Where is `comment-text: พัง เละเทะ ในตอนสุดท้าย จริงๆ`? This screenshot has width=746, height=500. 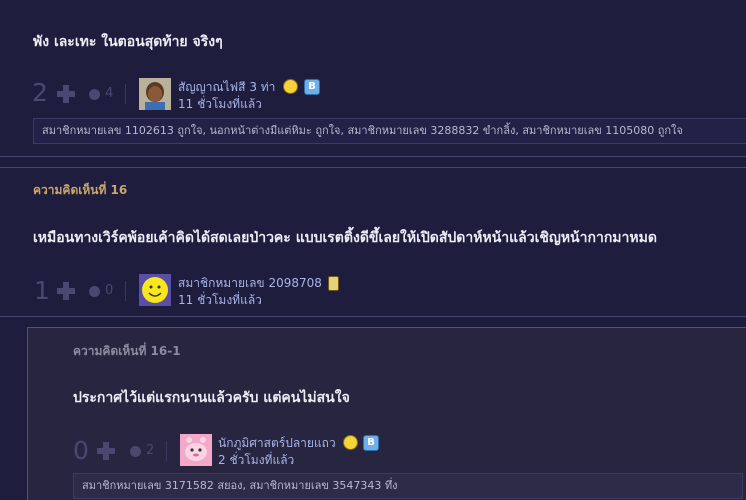 comment-text: พัง เละเทะ ในตอนสุดท้าย จริงๆ is located at coordinates (128, 42).